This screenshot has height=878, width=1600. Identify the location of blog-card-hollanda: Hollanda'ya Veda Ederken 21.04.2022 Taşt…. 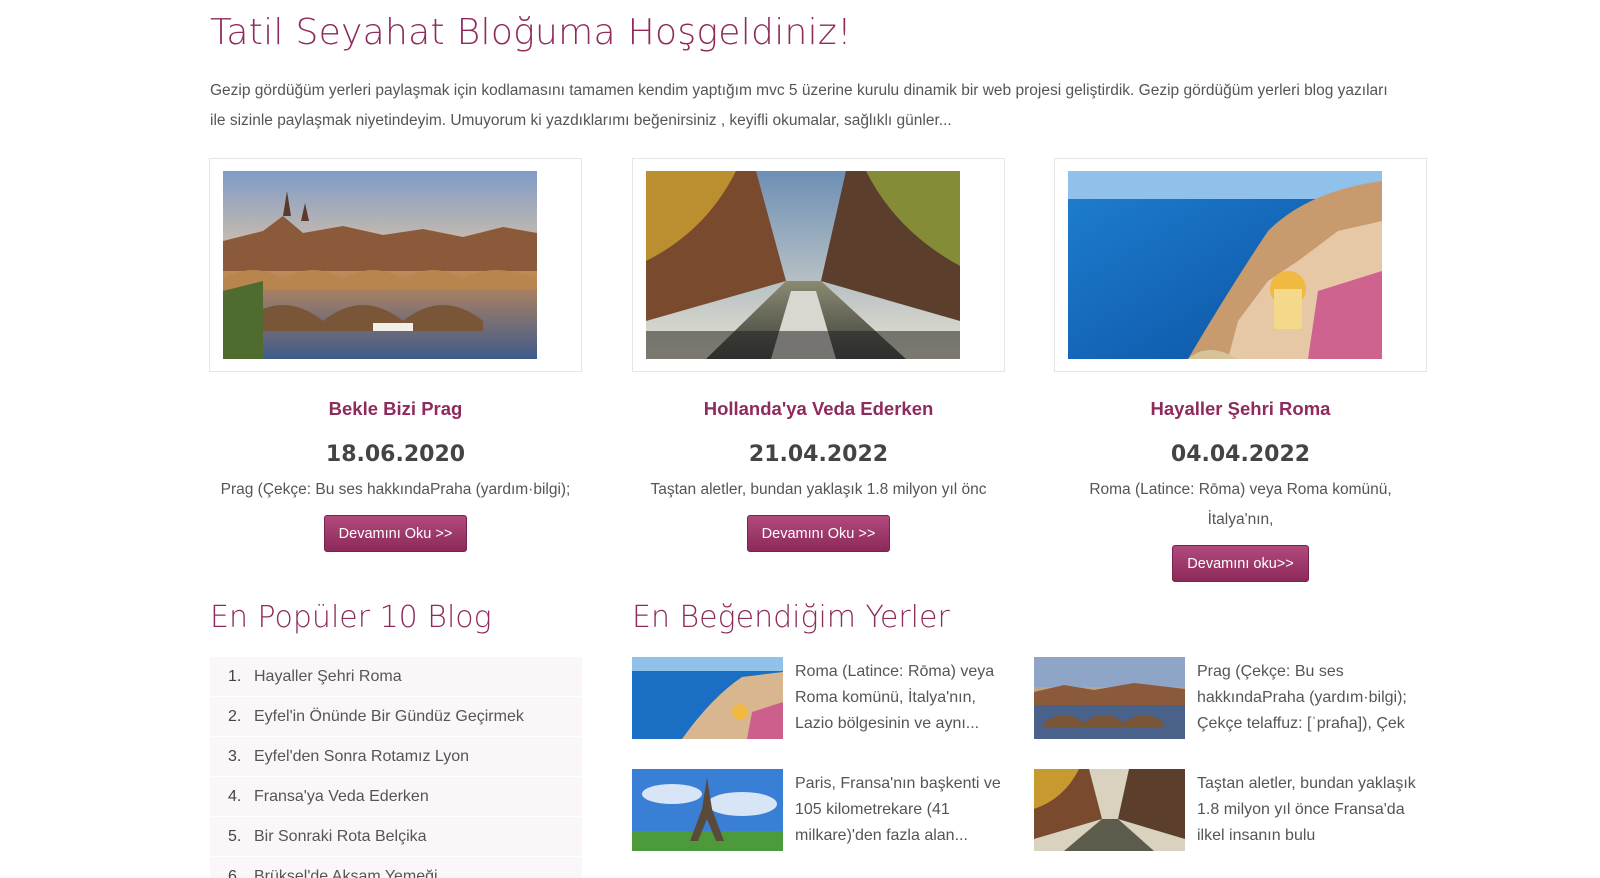
(818, 355).